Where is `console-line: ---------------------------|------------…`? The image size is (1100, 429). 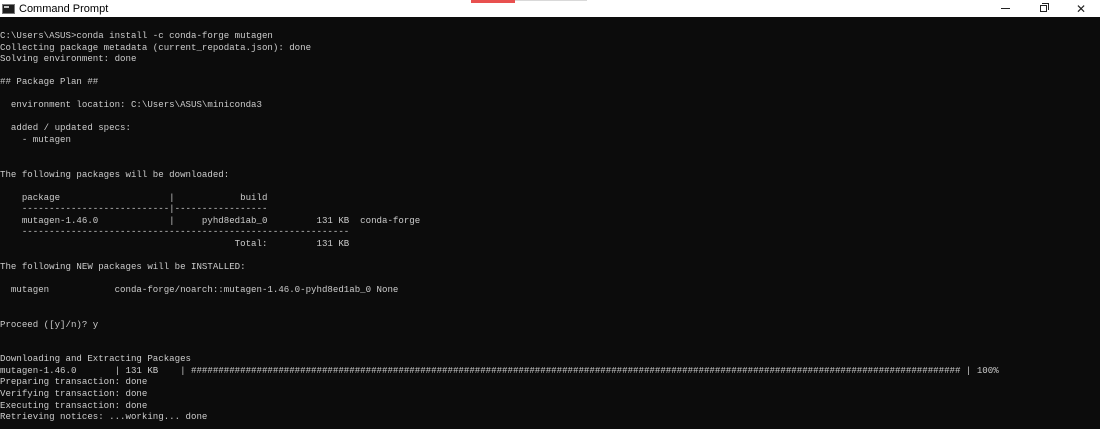
console-line: ---------------------------|------------… is located at coordinates (134, 209).